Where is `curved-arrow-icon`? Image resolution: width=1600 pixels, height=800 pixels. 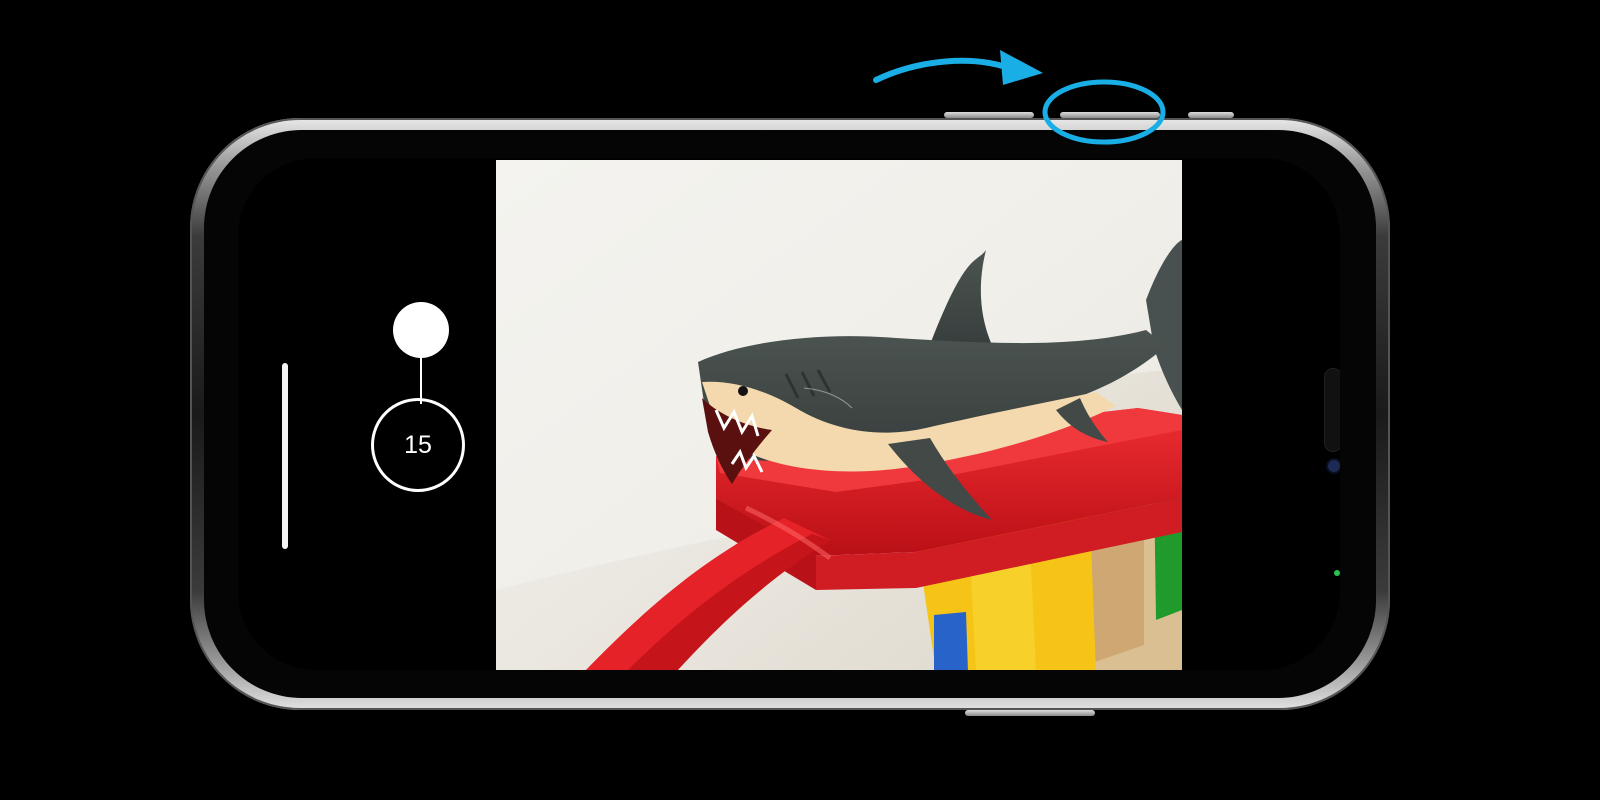
curved-arrow-icon is located at coordinates (945, 70).